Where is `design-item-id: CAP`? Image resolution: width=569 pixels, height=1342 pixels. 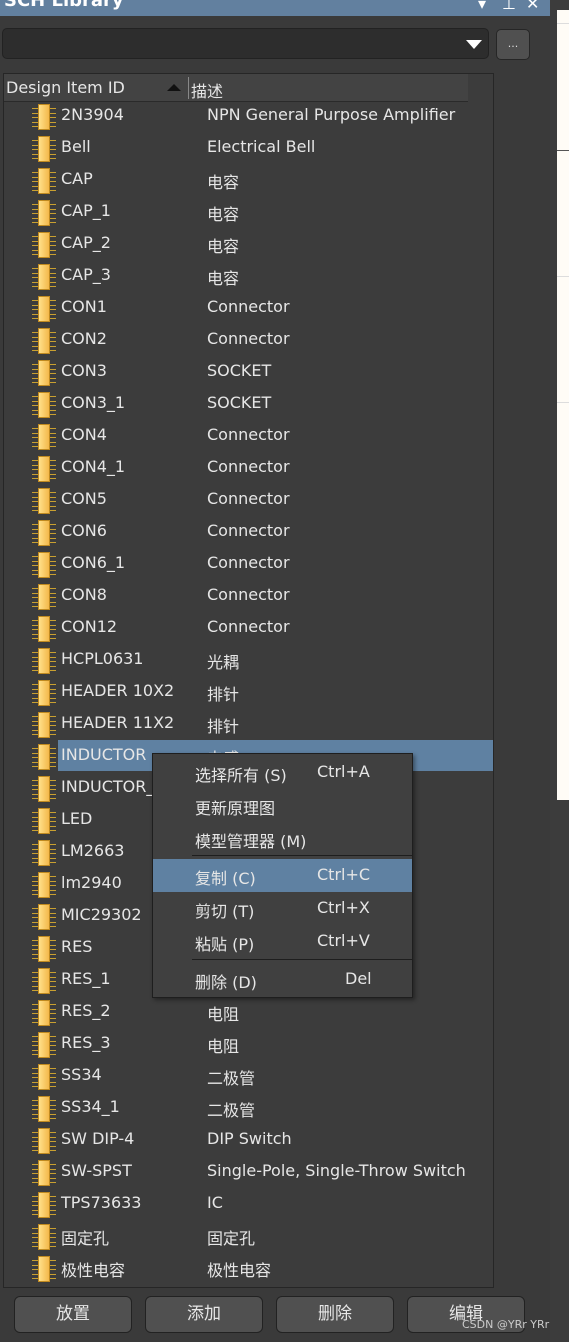
design-item-id: CAP is located at coordinates (77, 178).